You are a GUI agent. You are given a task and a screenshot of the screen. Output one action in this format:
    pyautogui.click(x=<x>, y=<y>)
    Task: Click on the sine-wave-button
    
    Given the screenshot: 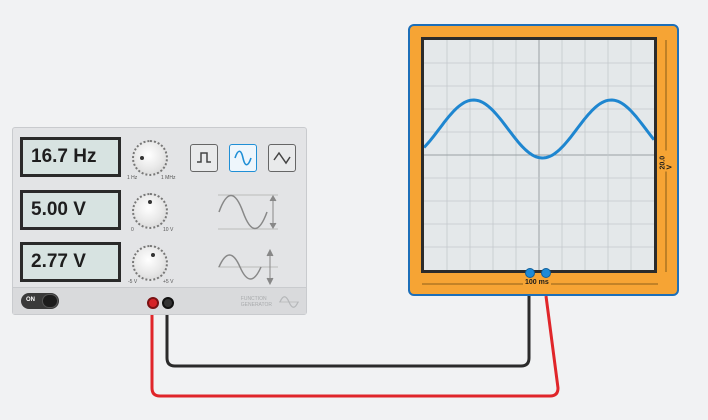 What is the action you would take?
    pyautogui.click(x=243, y=158)
    